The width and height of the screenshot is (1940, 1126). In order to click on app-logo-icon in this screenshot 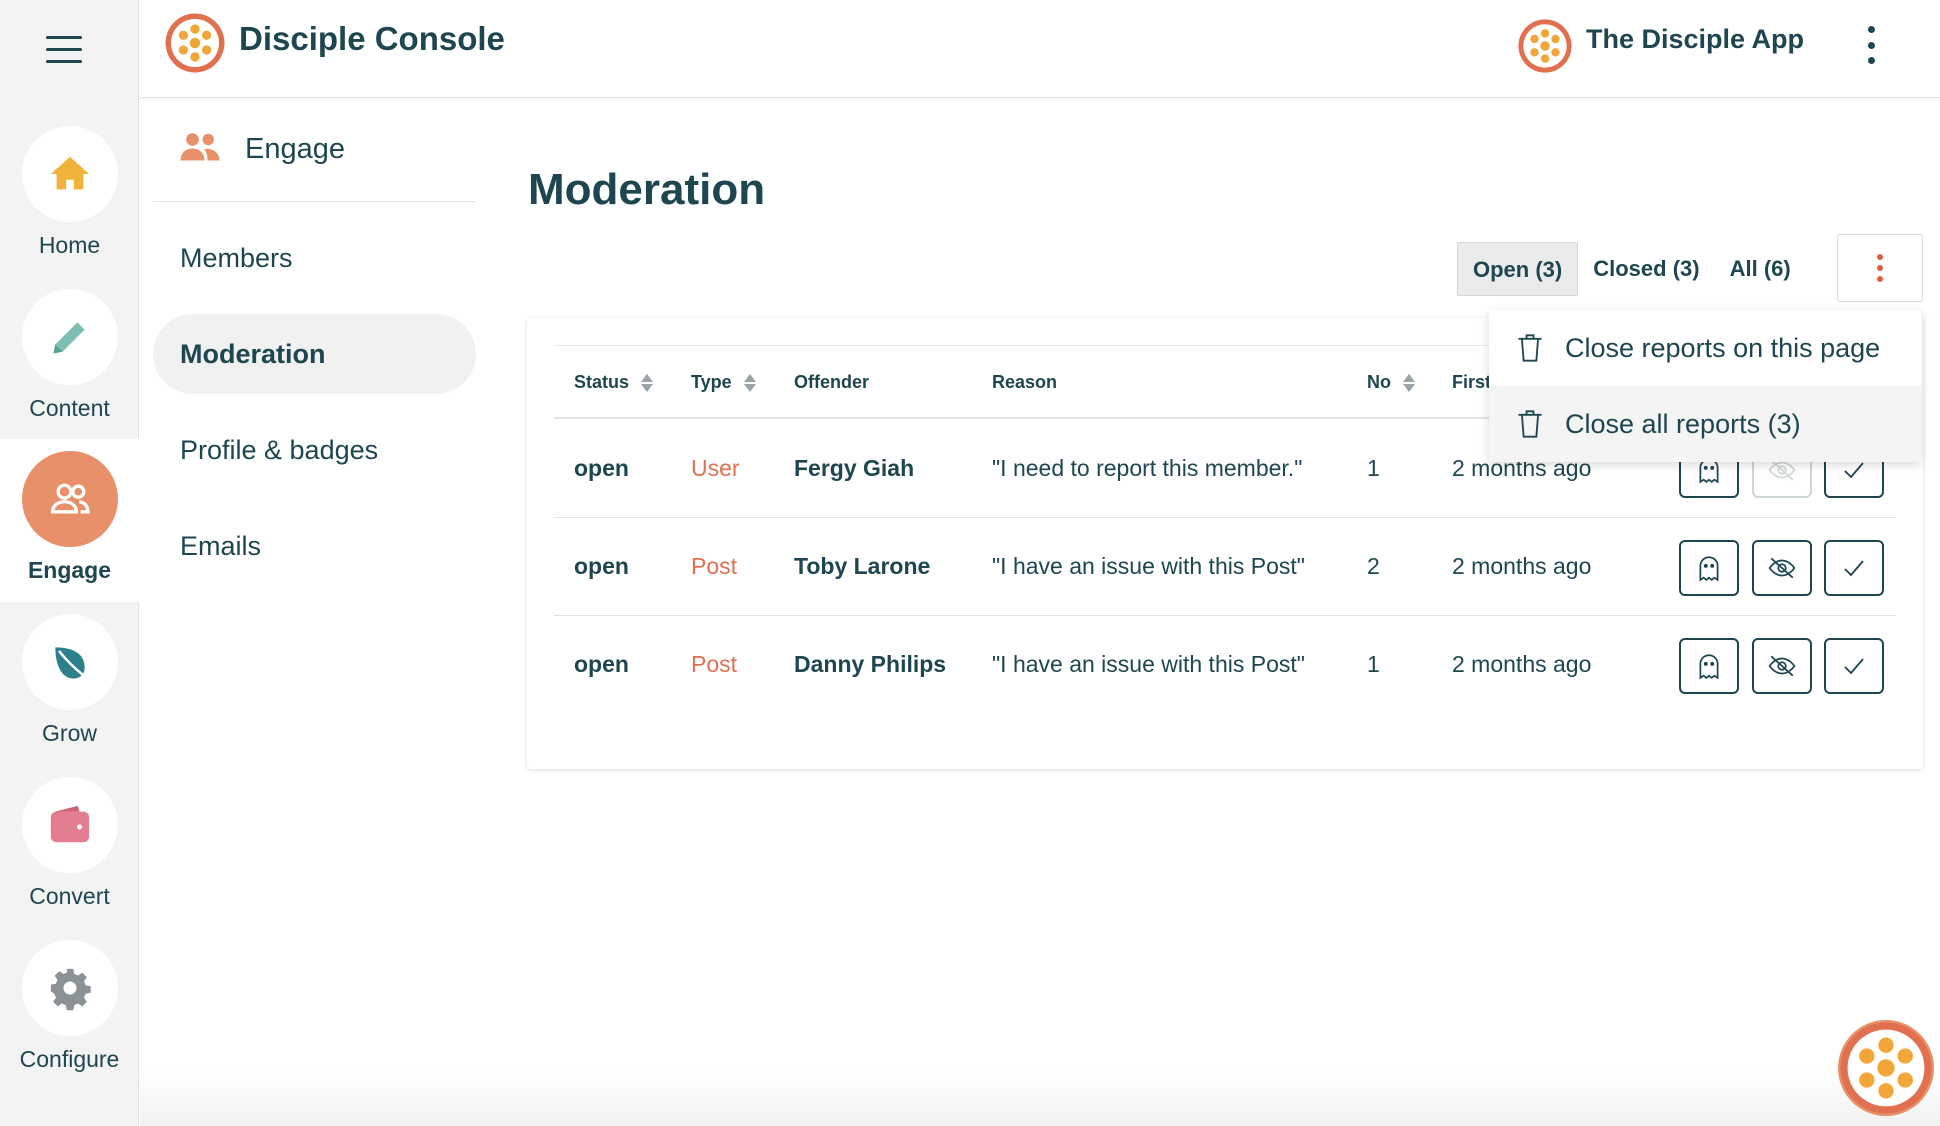, I will do `click(1545, 46)`.